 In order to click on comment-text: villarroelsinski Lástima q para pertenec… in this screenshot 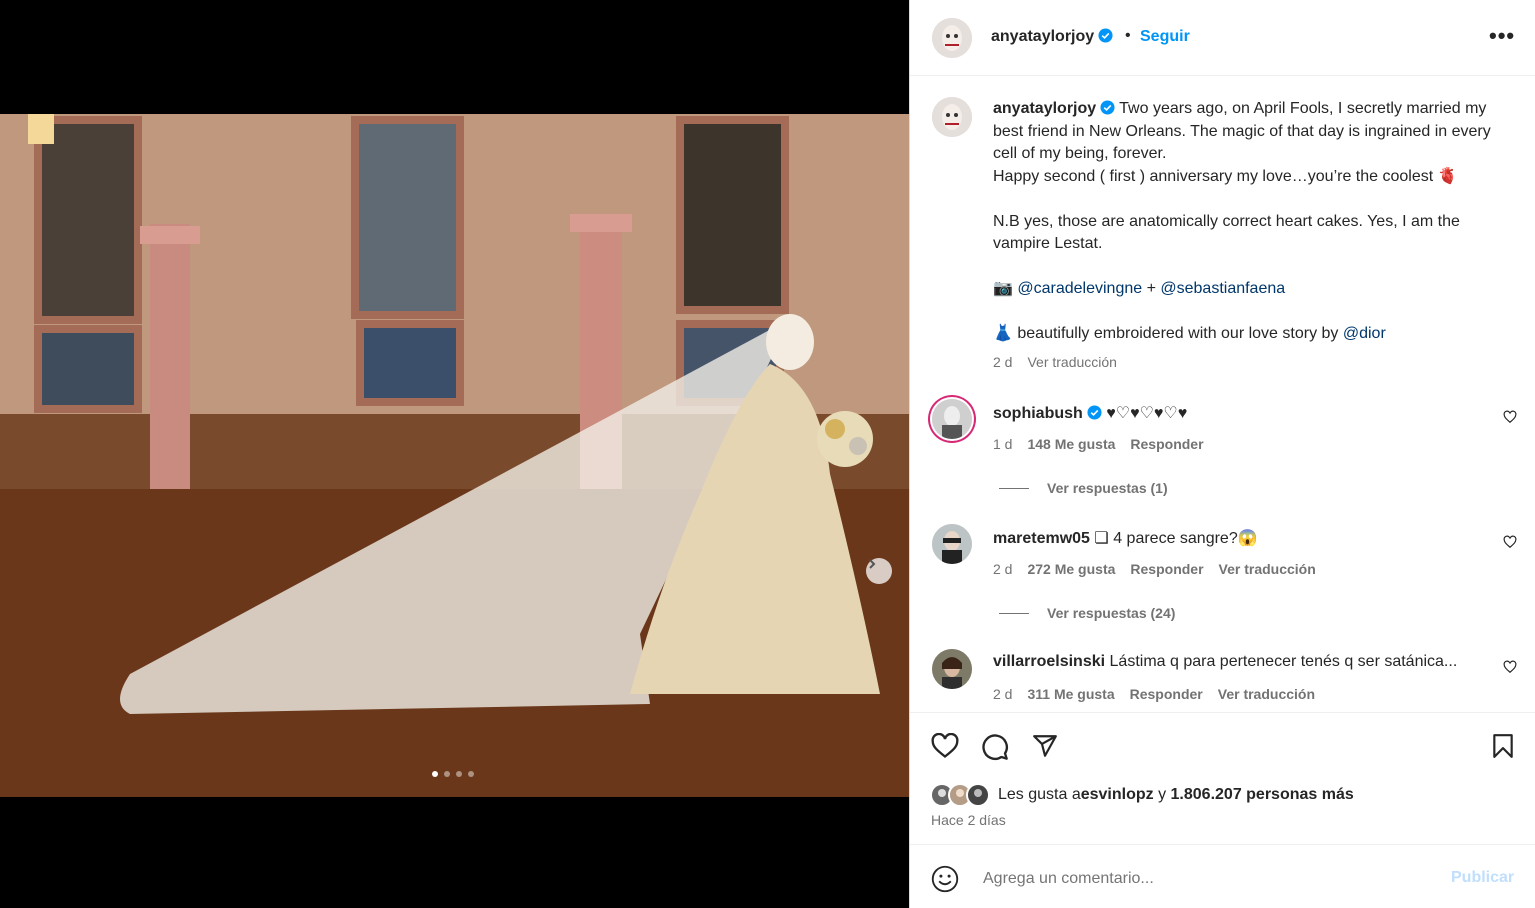, I will do `click(1225, 662)`.